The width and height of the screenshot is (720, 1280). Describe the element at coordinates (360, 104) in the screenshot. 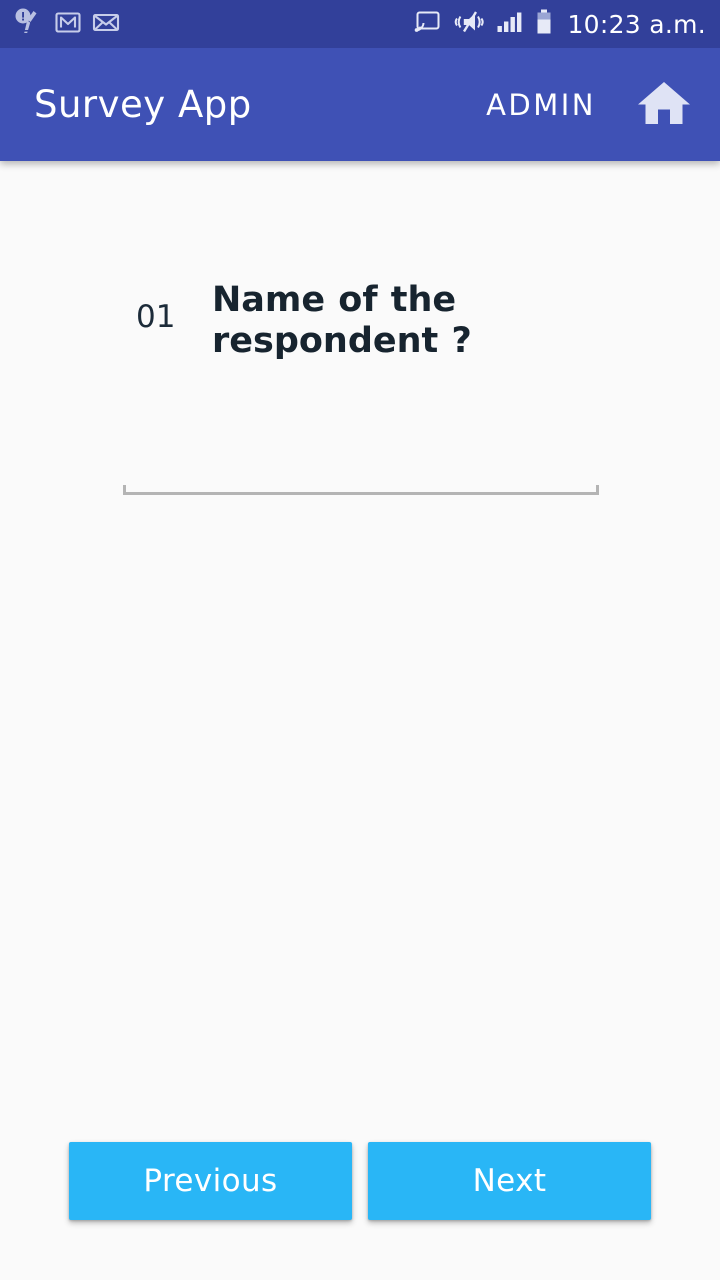

I see `app-bar: Survey App ADMIN` at that location.